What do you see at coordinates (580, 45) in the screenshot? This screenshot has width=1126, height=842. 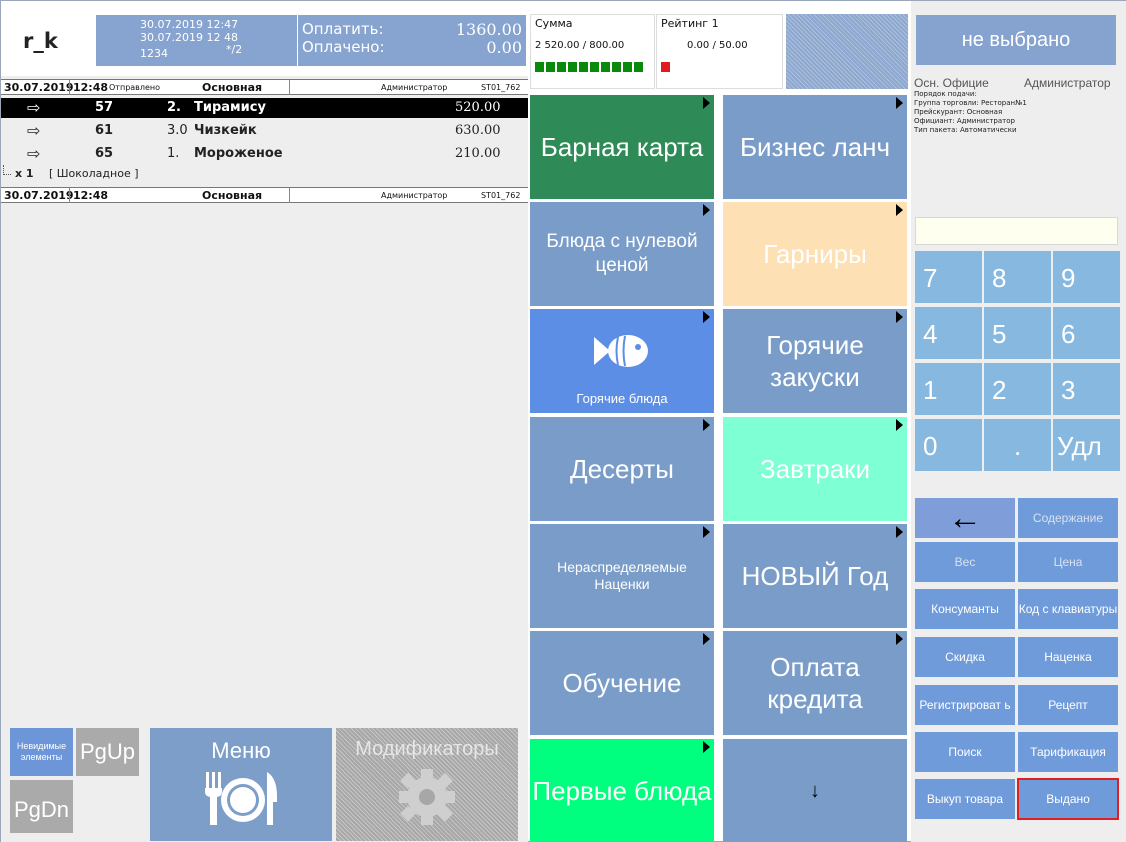 I see `sum-value: 2 520.00 / 800.00` at bounding box center [580, 45].